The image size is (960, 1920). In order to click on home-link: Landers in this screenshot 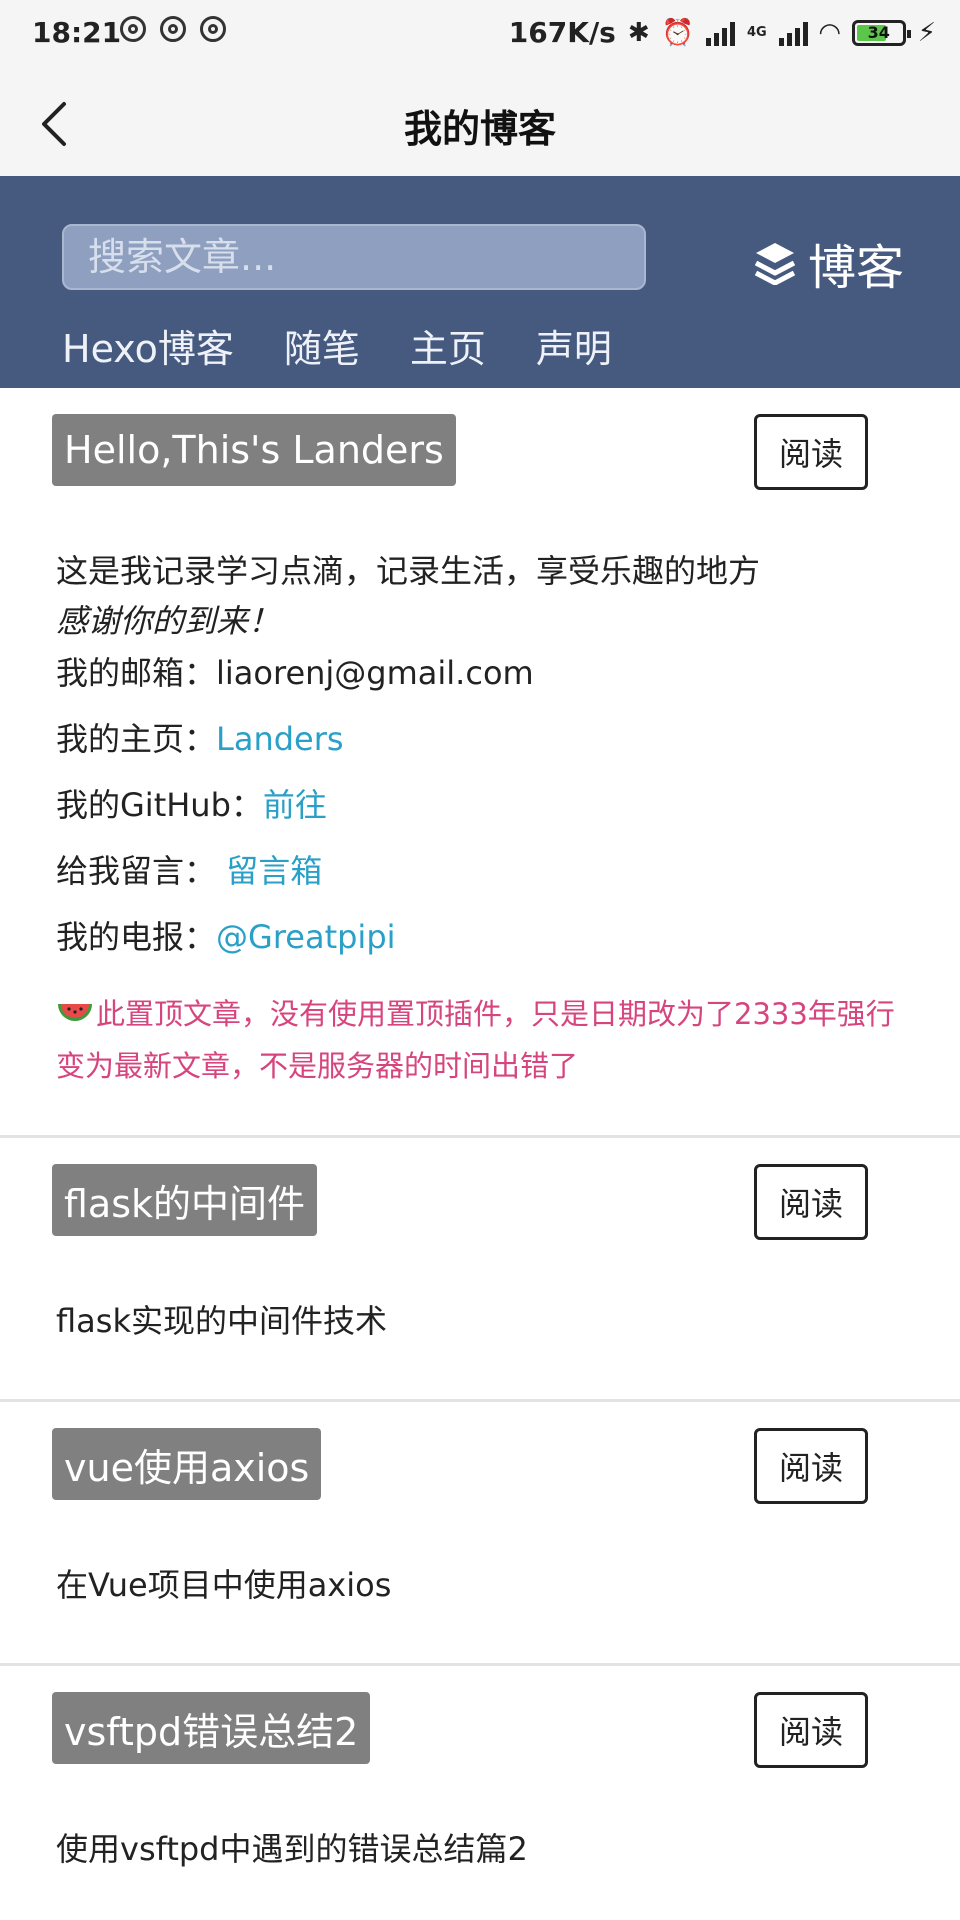, I will do `click(280, 739)`.